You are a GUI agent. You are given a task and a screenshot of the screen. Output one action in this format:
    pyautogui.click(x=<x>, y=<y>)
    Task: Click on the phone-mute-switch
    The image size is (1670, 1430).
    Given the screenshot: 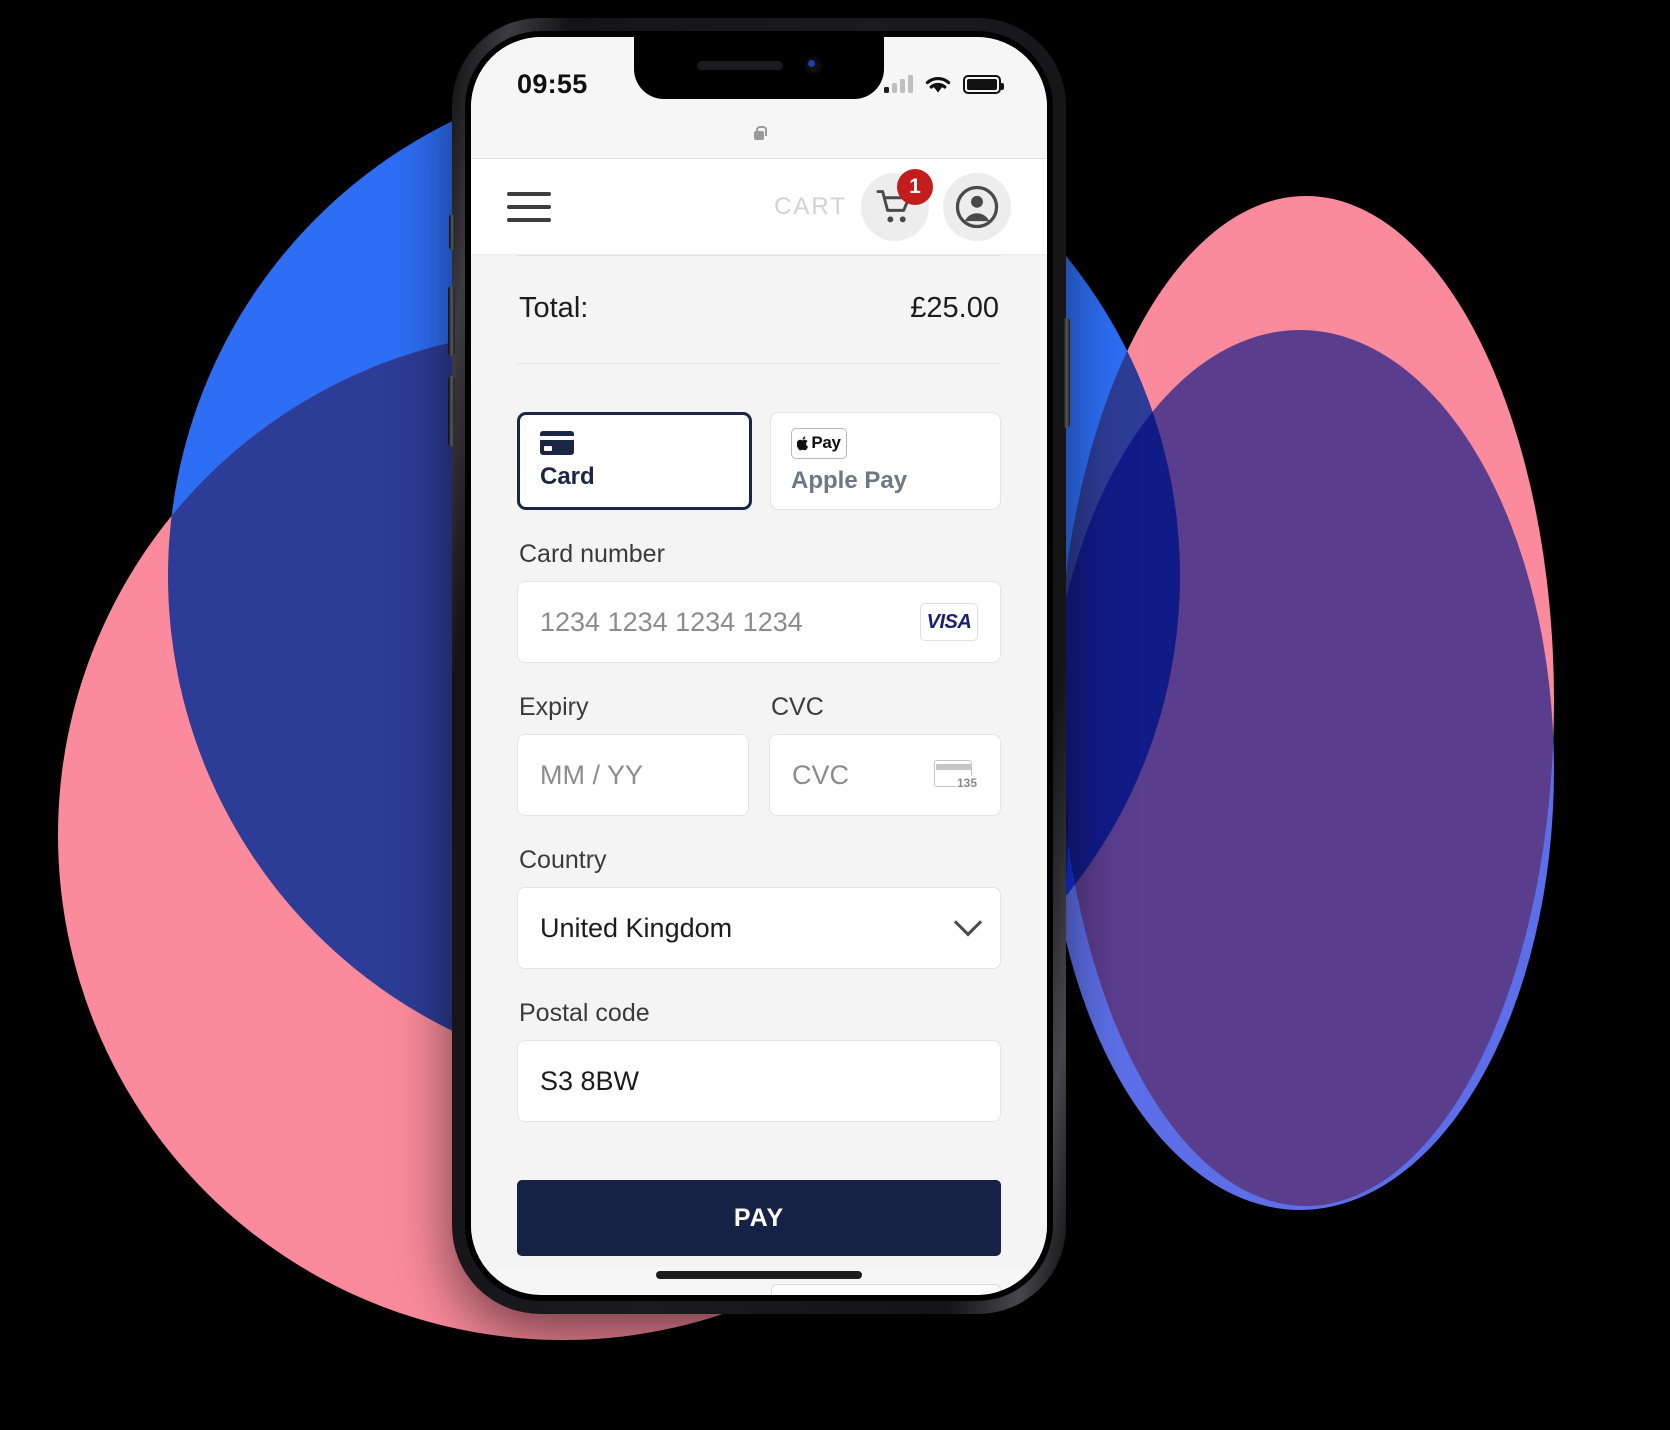 What is the action you would take?
    pyautogui.click(x=452, y=232)
    